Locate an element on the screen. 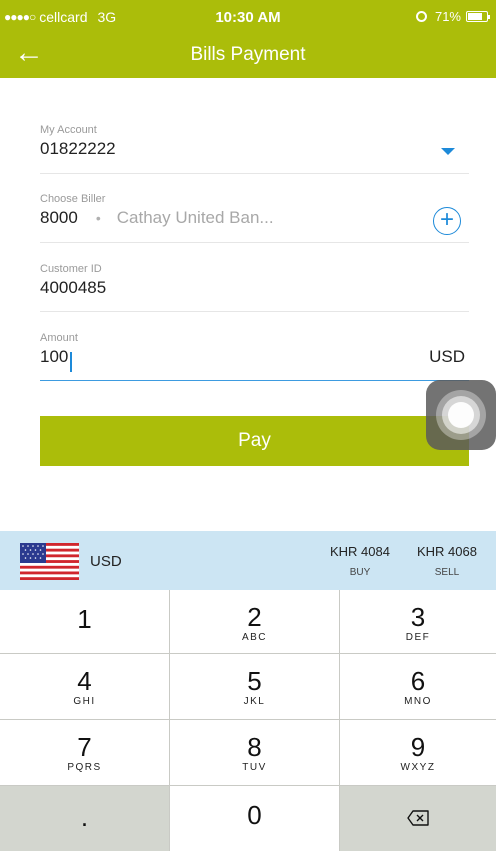 The height and width of the screenshot is (851, 496). us-flag-icon is located at coordinates (49, 561).